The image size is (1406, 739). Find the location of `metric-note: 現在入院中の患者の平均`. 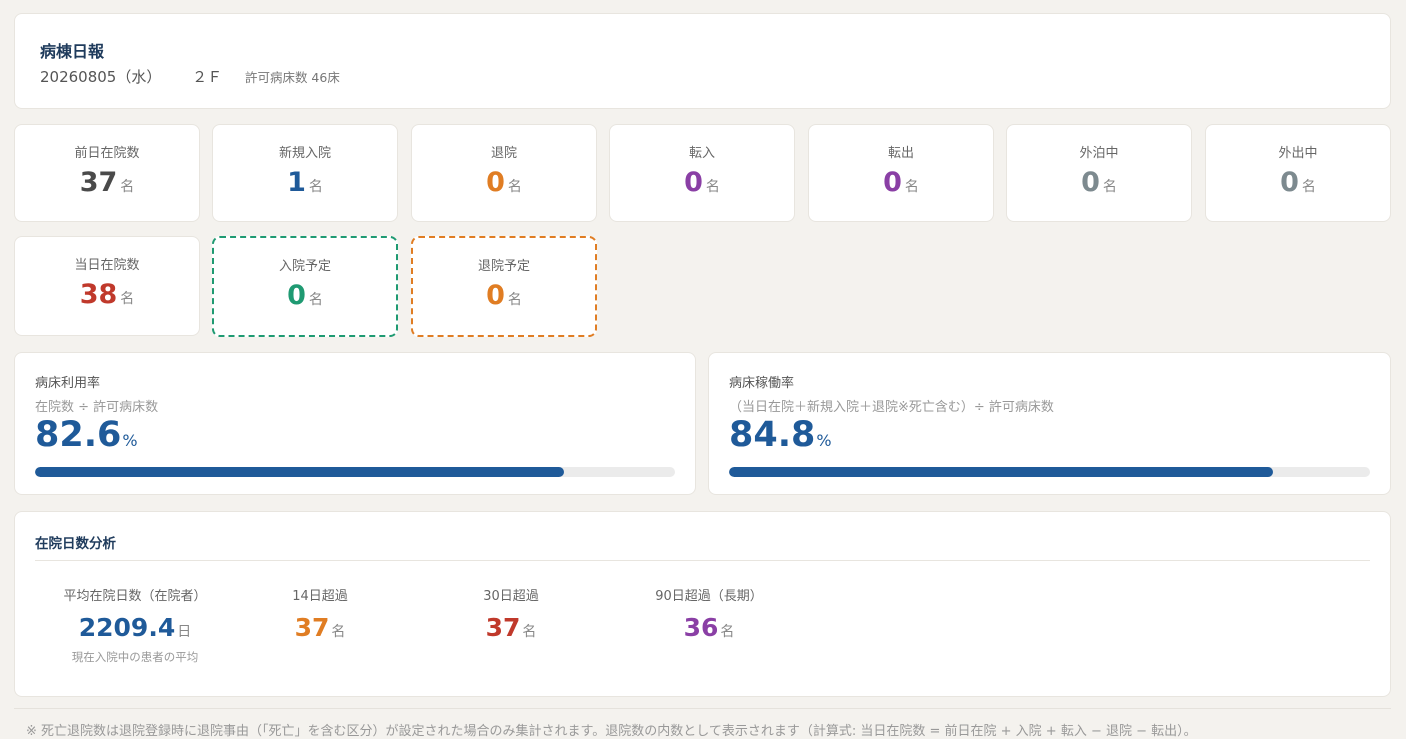

metric-note: 現在入院中の患者の平均 is located at coordinates (135, 657).